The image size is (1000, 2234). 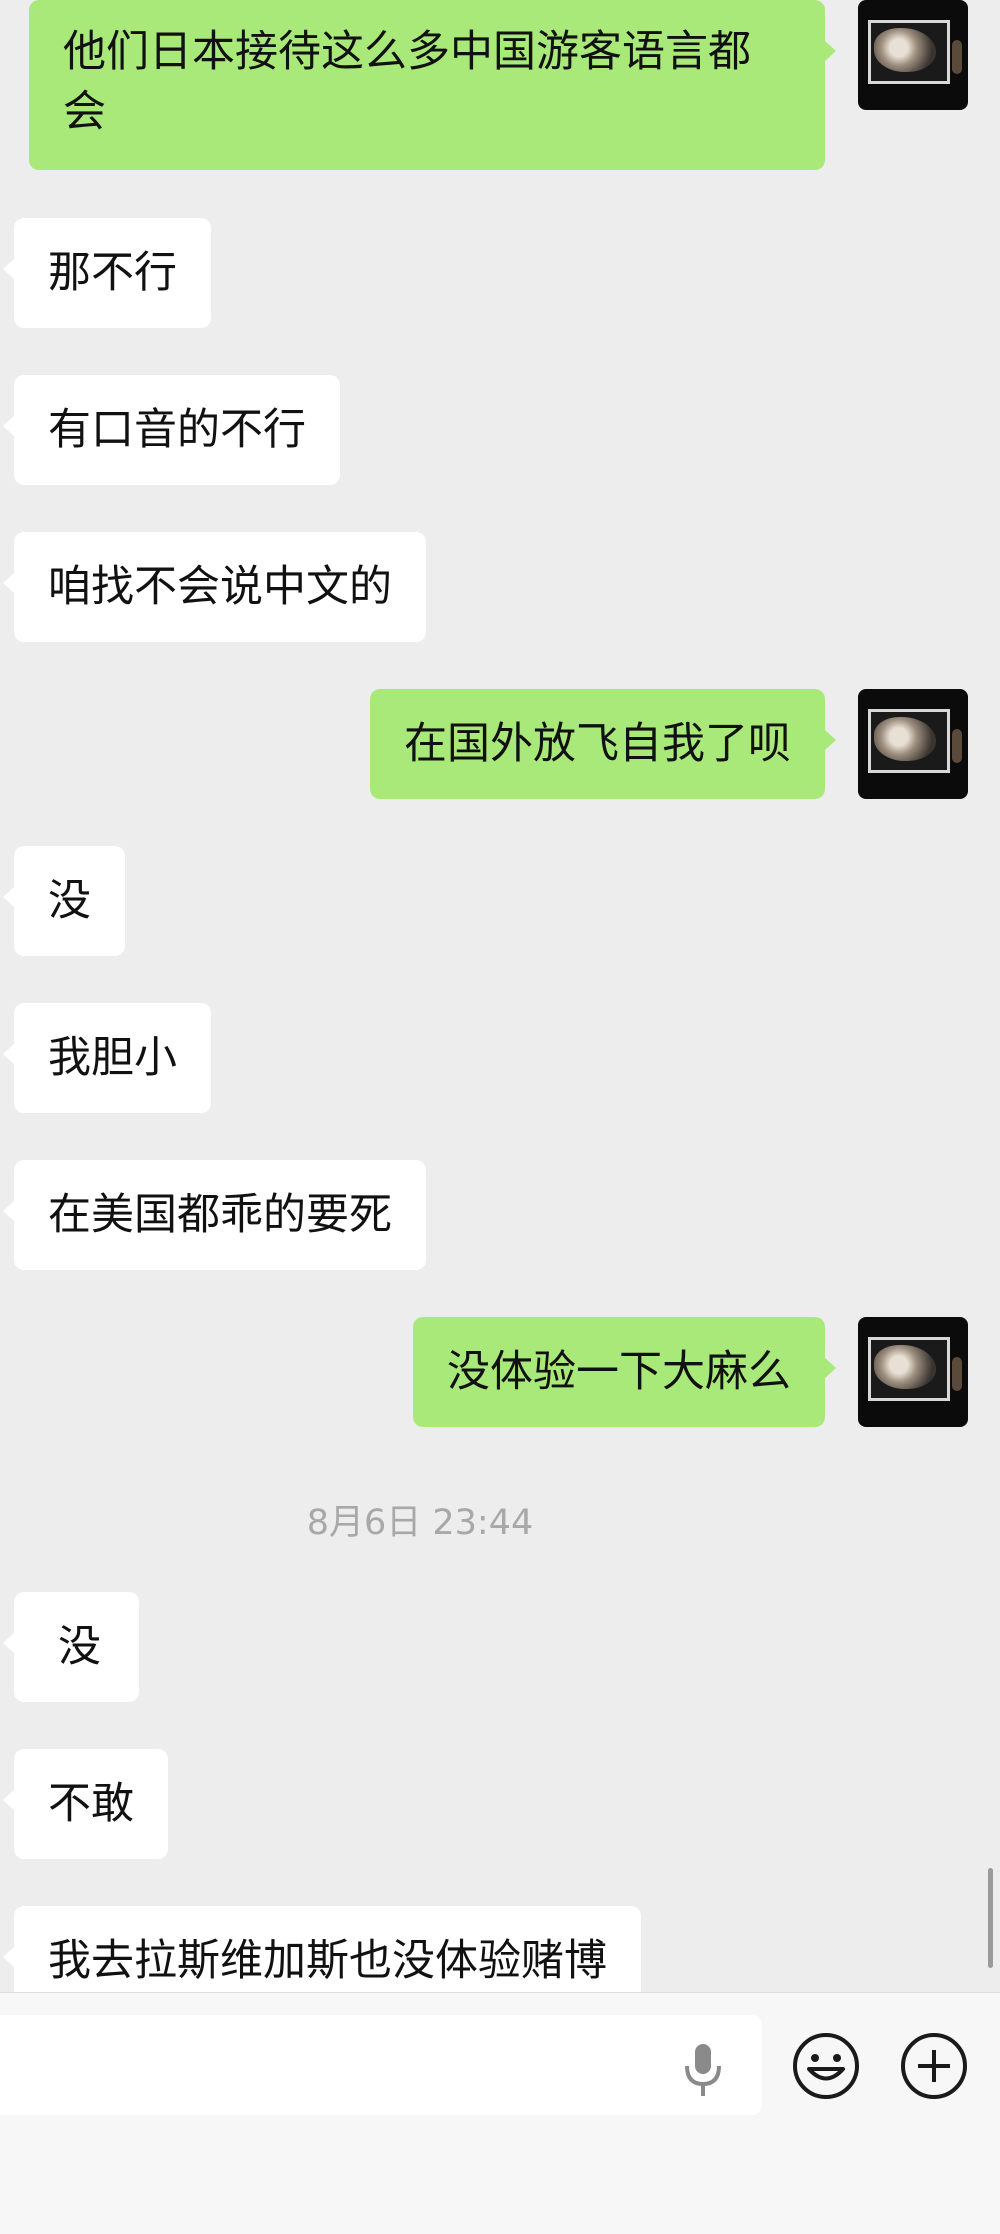 I want to click on message-bubble-incoming: 不敢, so click(x=85, y=1804).